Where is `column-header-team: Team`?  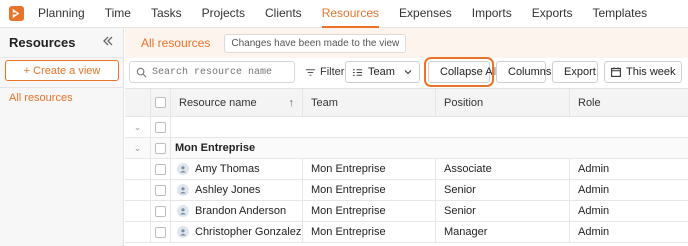 column-header-team: Team is located at coordinates (369, 102).